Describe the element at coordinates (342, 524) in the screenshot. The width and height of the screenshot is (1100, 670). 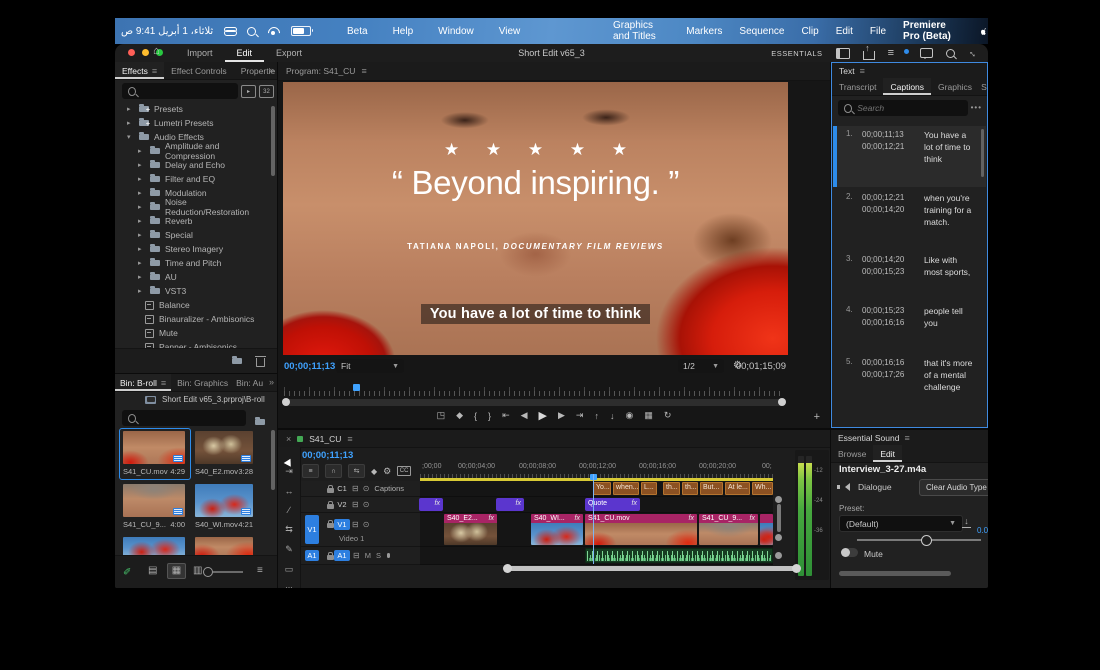
I see `track-target-v1: V1` at that location.